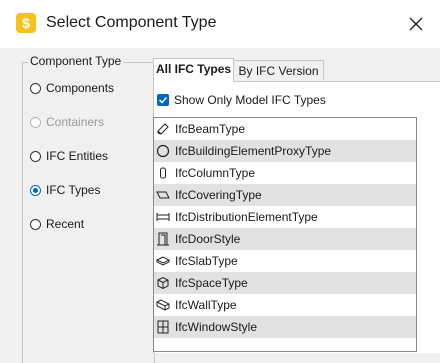 The width and height of the screenshot is (440, 363). I want to click on beam-icon, so click(163, 129).